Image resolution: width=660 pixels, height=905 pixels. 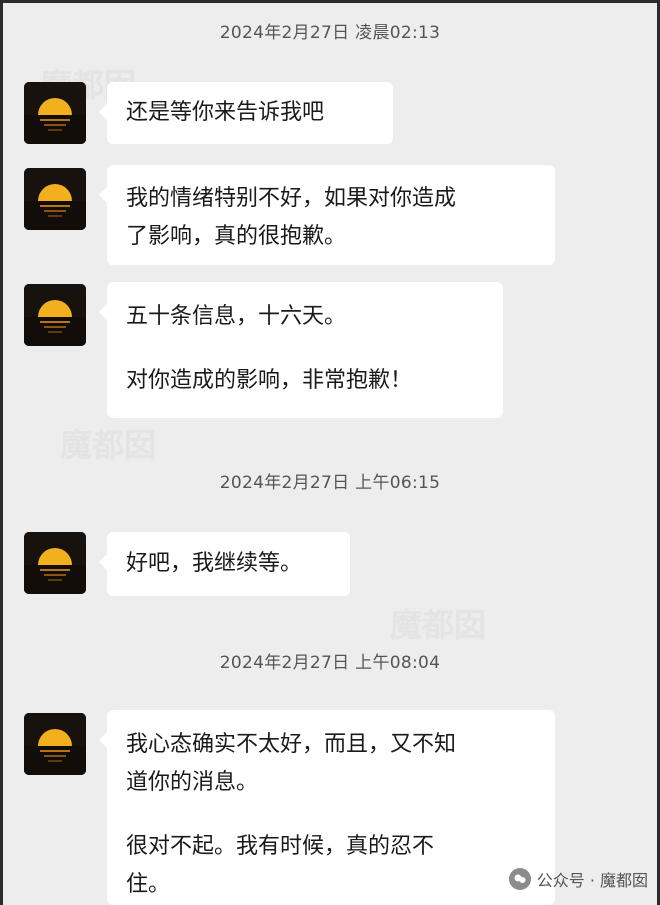 I want to click on message-text: 我的情绪特别不好，如果对你造成, so click(x=291, y=198).